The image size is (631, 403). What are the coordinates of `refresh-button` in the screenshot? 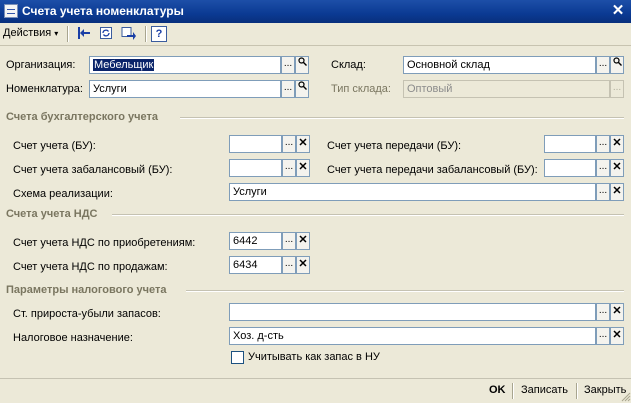 It's located at (106, 34).